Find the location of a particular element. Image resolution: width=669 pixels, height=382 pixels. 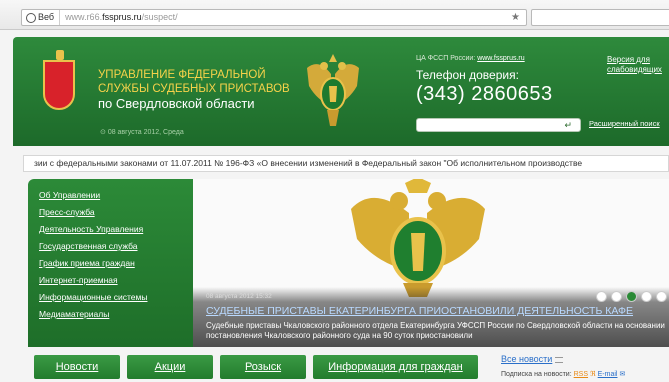

slider-pagination is located at coordinates (631, 296).